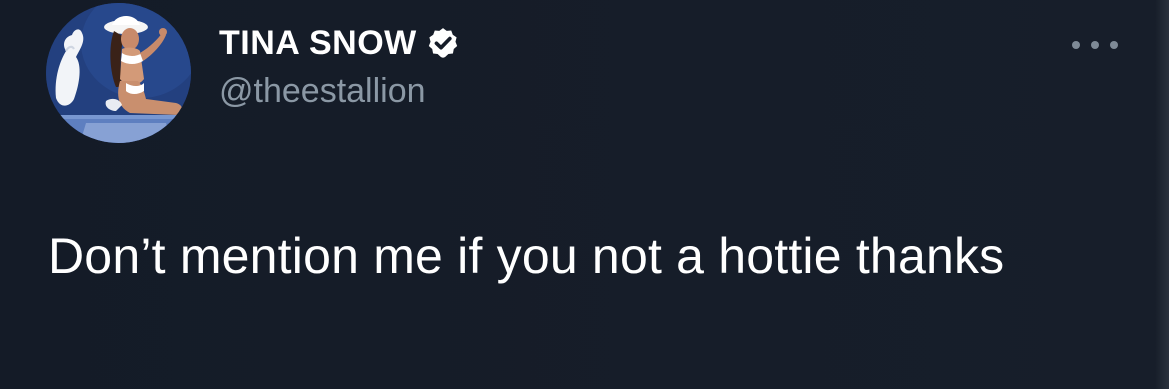  Describe the element at coordinates (339, 91) in the screenshot. I see `handle: @theestallion` at that location.